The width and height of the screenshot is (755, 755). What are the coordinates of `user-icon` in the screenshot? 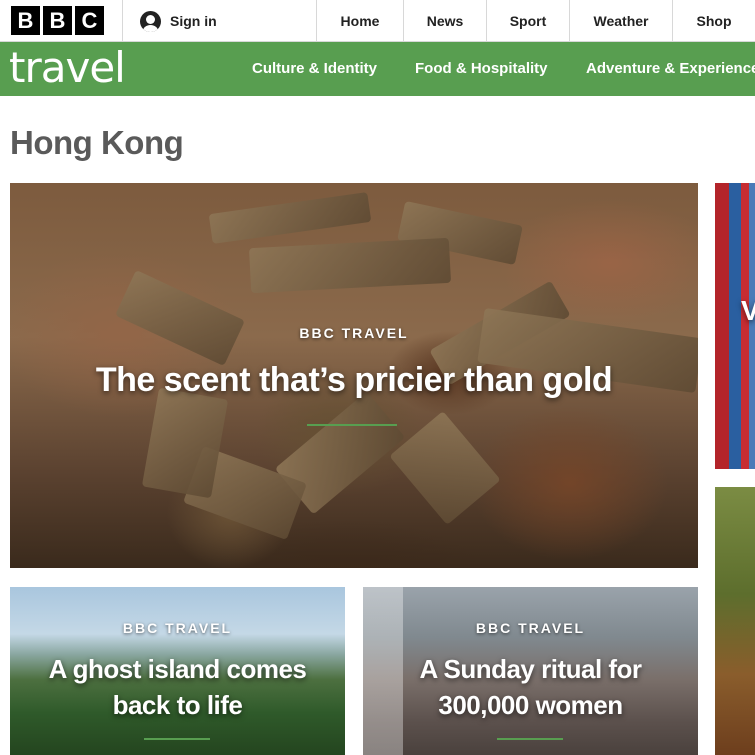 It's located at (150, 21).